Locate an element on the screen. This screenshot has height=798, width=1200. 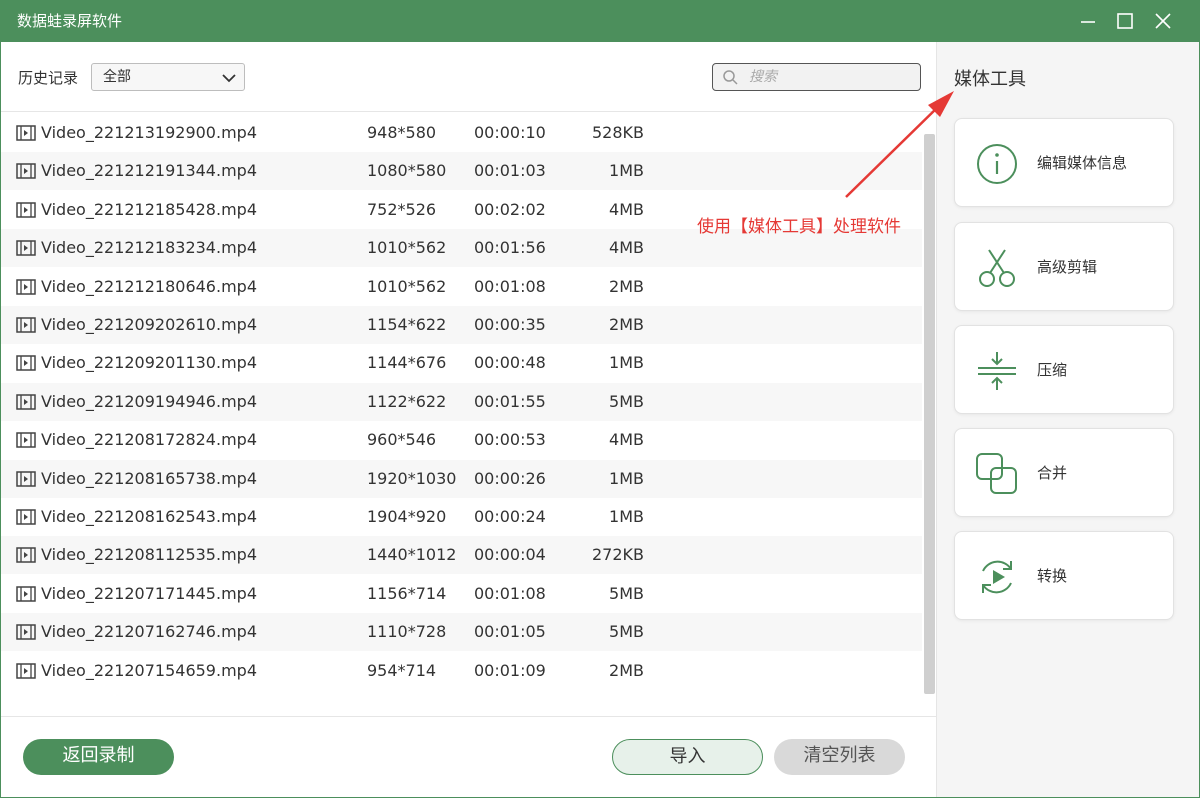
maximize-button is located at coordinates (1125, 21).